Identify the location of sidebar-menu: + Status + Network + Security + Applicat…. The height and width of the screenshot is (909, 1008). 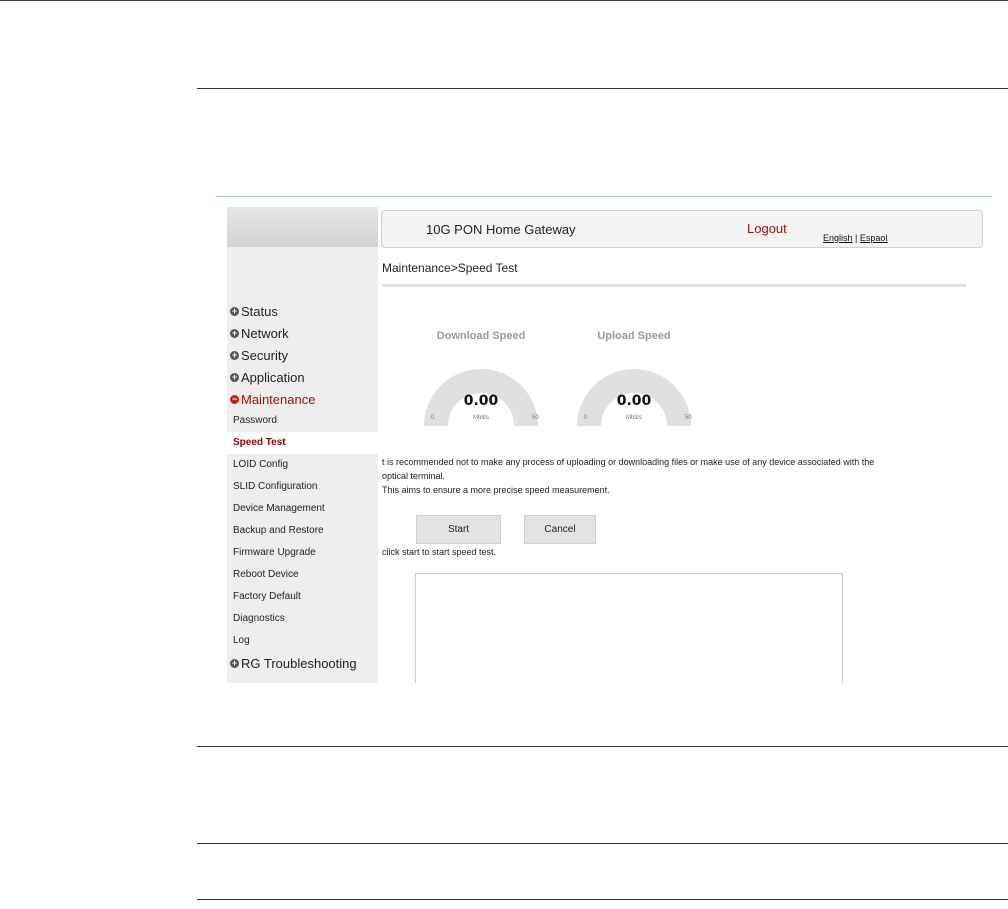
(302, 487).